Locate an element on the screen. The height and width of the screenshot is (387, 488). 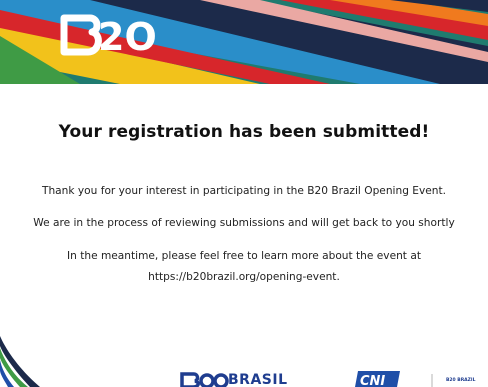
b20-brazil-small-logo: B20 BRAZIL is located at coordinates (461, 380).